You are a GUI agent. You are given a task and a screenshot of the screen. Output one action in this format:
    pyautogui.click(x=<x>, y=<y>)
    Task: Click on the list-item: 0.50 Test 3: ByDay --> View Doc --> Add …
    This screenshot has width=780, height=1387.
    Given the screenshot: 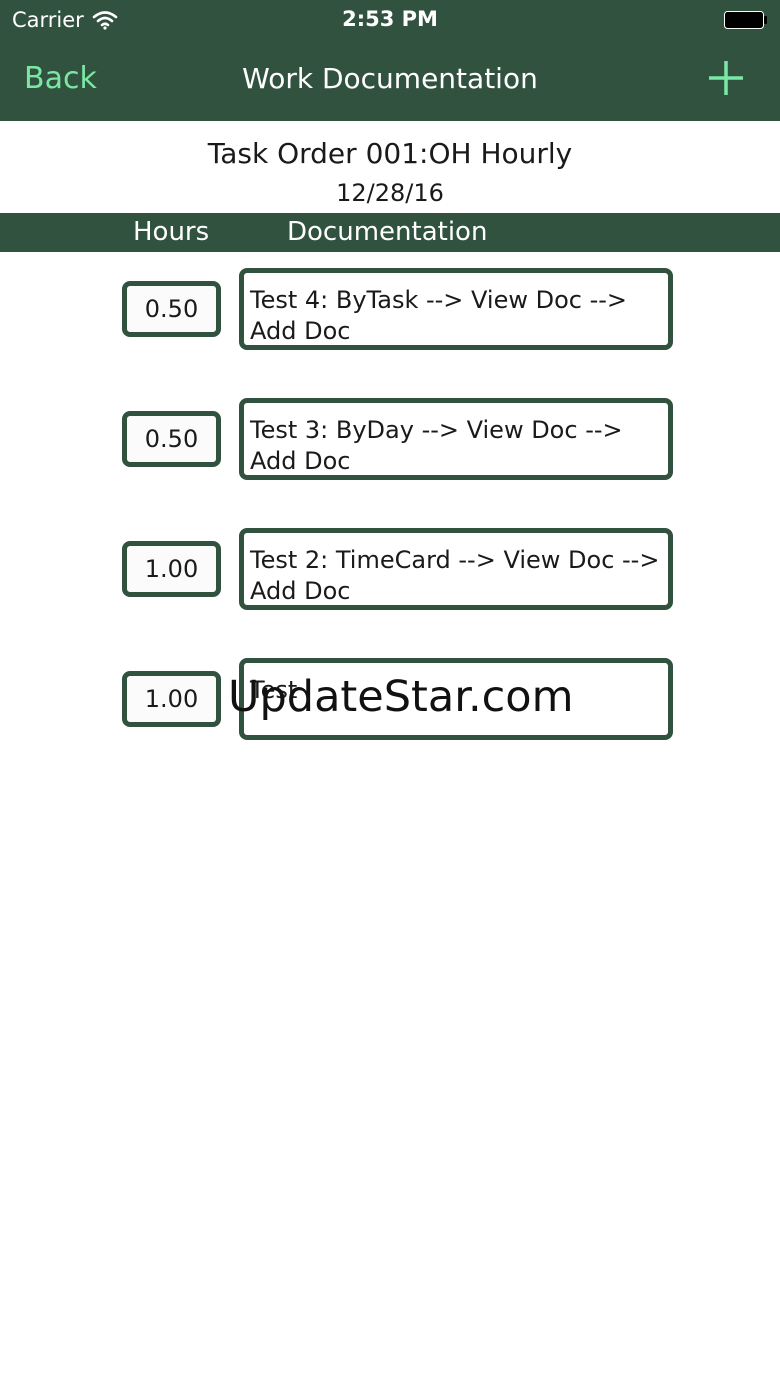 What is the action you would take?
    pyautogui.click(x=390, y=439)
    